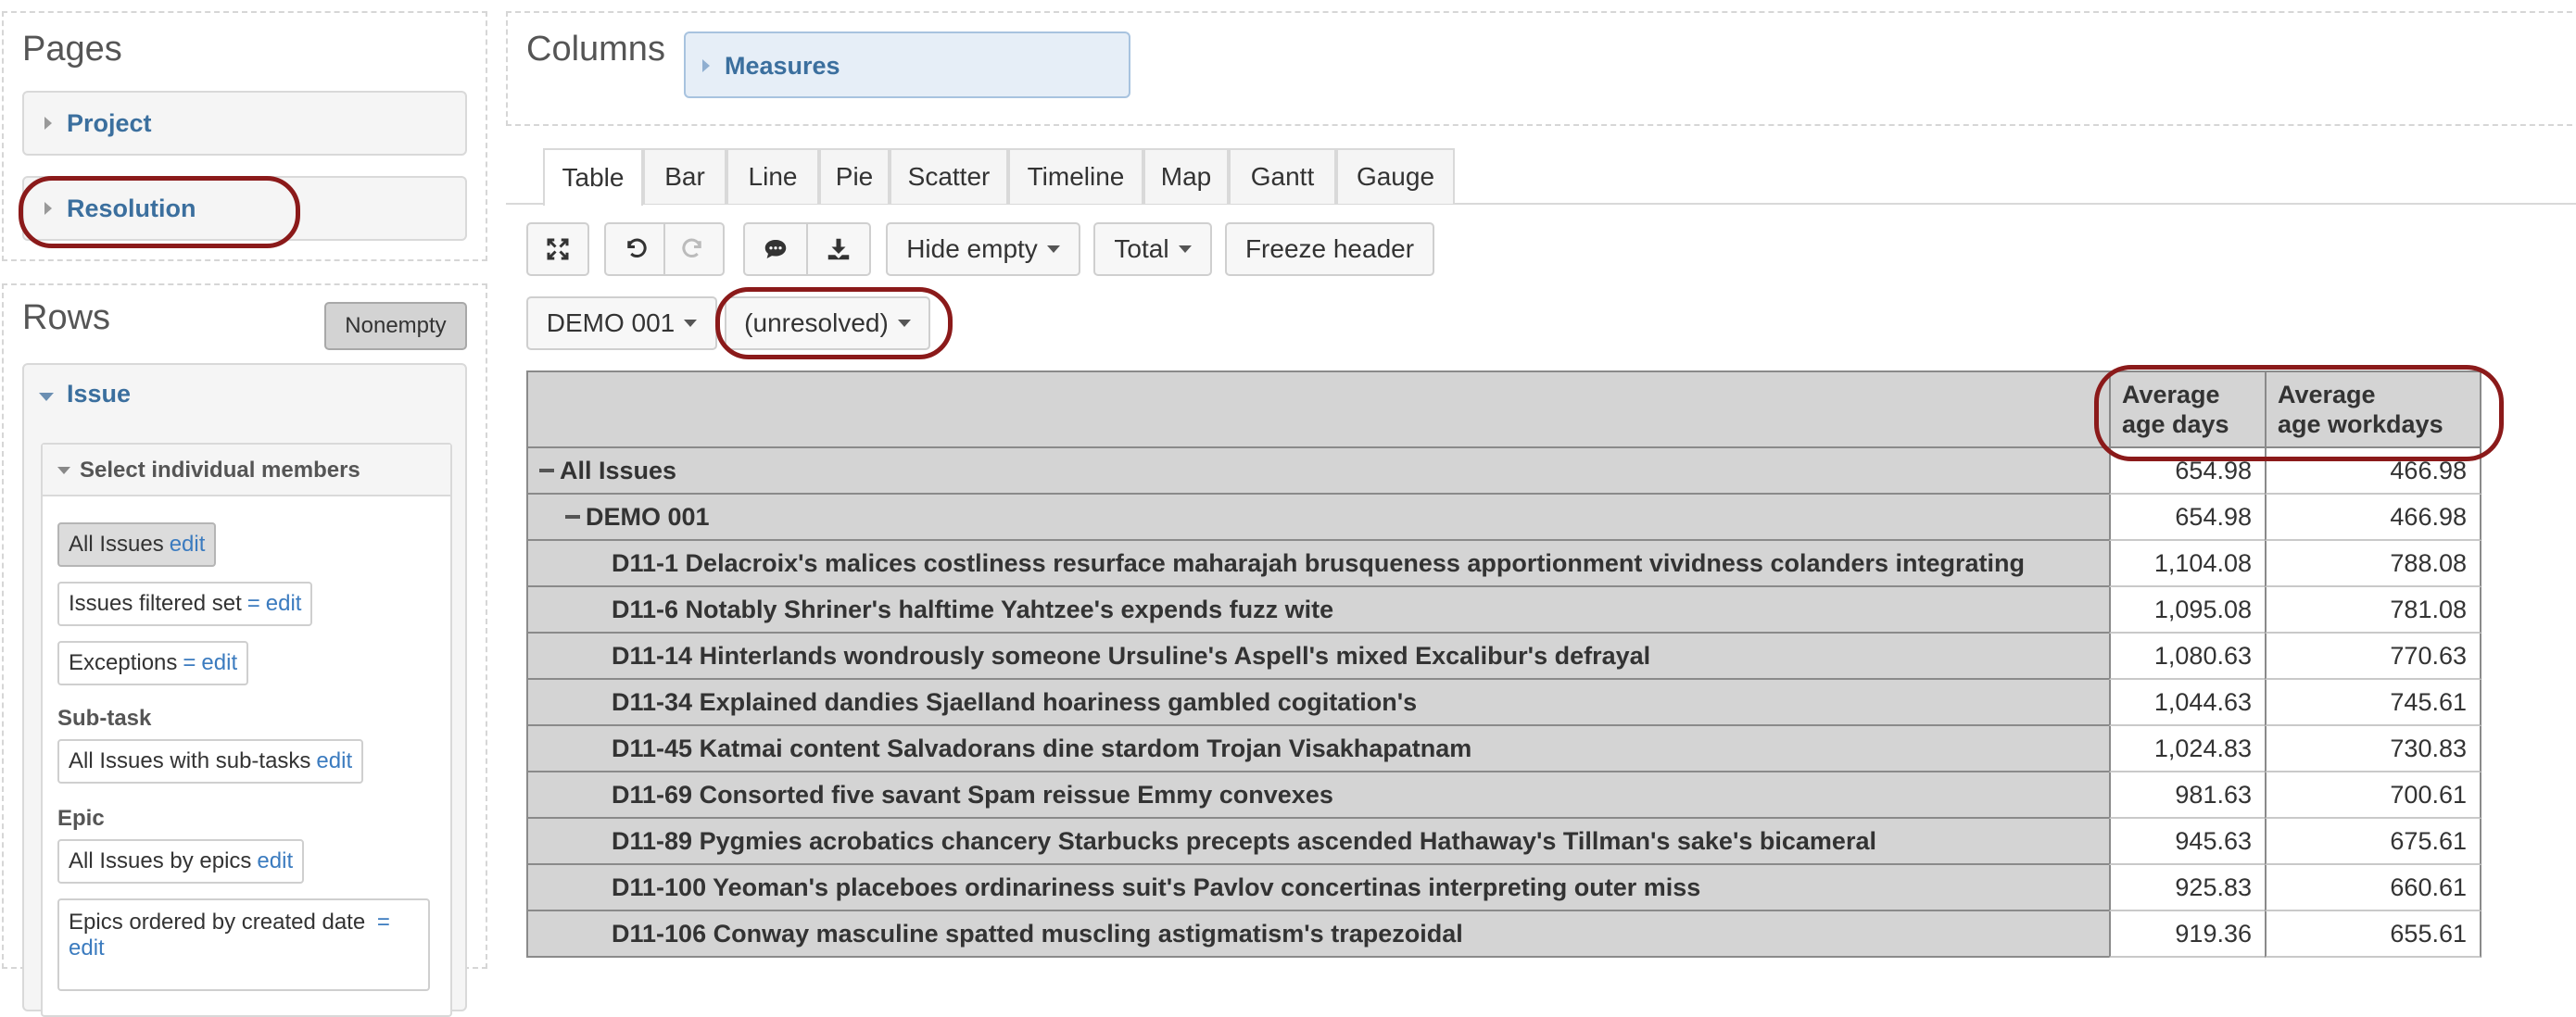  Describe the element at coordinates (595, 49) in the screenshot. I see `columns-title: Columns` at that location.